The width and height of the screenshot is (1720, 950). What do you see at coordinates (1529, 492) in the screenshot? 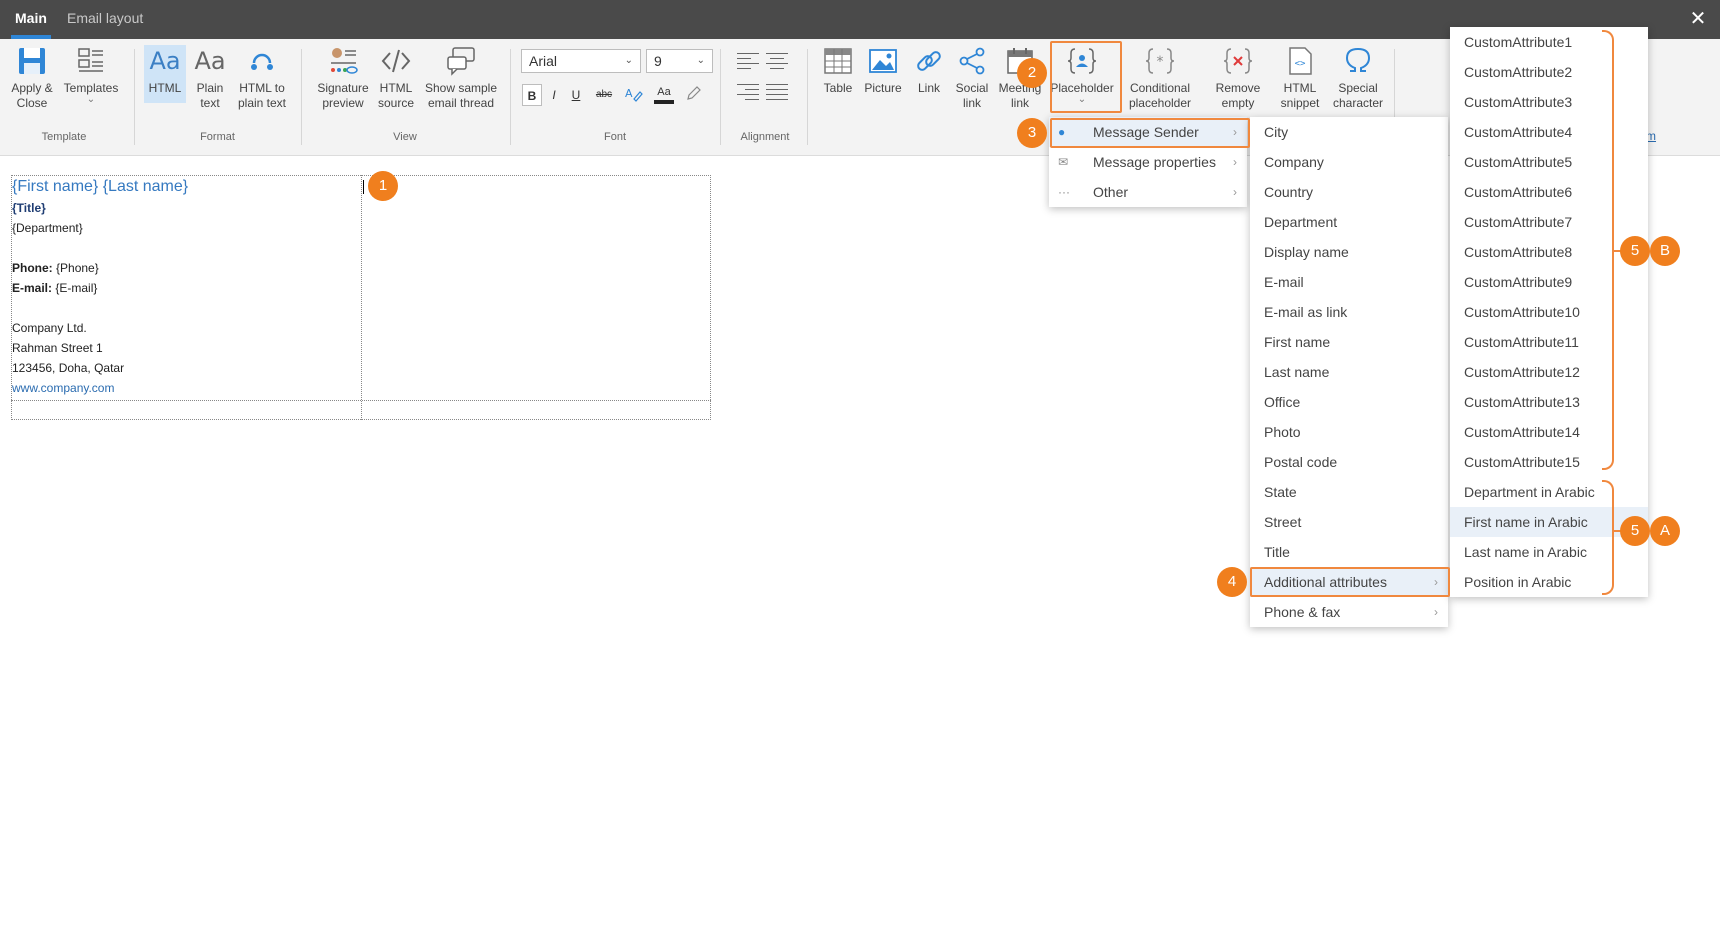
I see `menu-item-label: Department in Arabic` at bounding box center [1529, 492].